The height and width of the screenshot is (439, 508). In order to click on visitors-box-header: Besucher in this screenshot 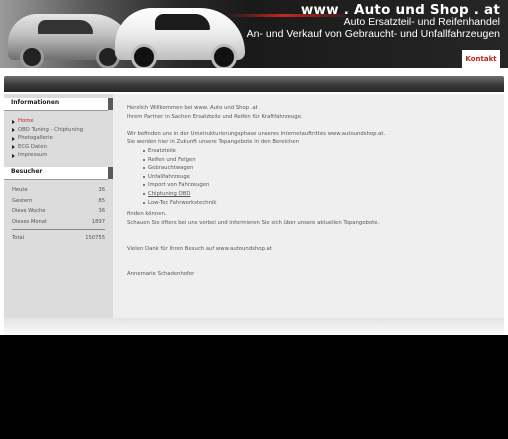, I will do `click(58, 173)`.